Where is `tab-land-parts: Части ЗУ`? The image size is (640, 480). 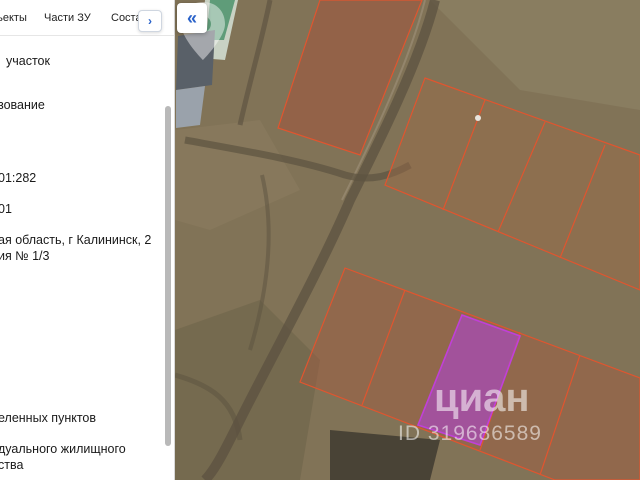 tab-land-parts: Части ЗУ is located at coordinates (67, 18).